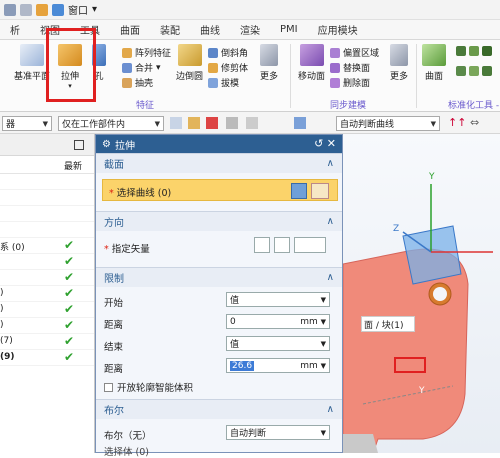 The height and width of the screenshot is (458, 500). Describe the element at coordinates (278, 343) in the screenshot. I see `end-select: 值 ▼` at that location.